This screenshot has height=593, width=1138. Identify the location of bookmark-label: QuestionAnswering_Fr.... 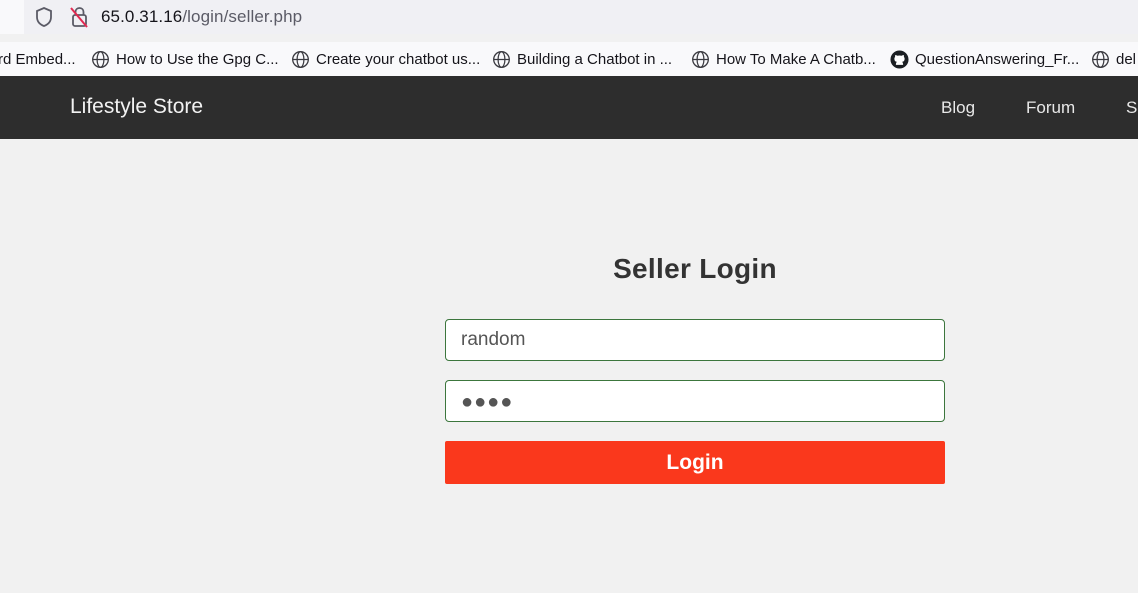
(997, 59).